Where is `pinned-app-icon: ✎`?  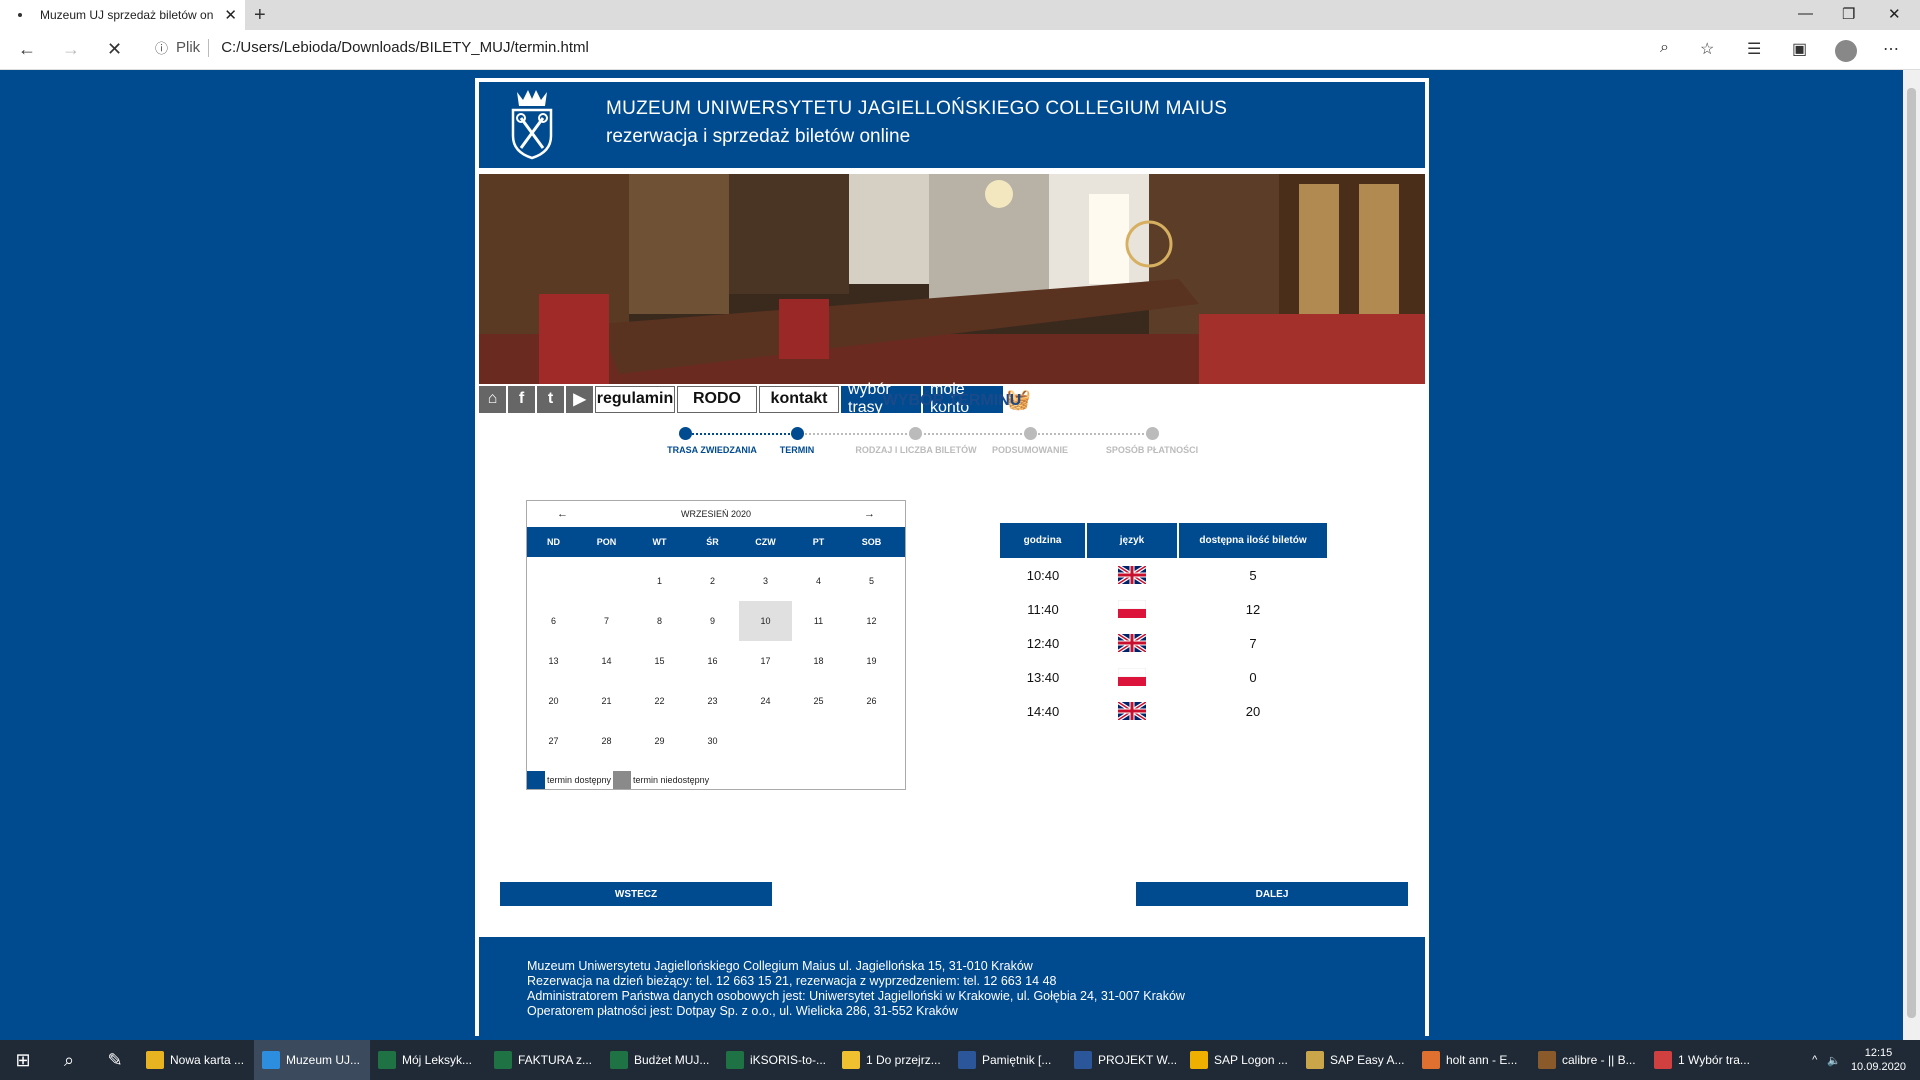 pinned-app-icon: ✎ is located at coordinates (115, 1060).